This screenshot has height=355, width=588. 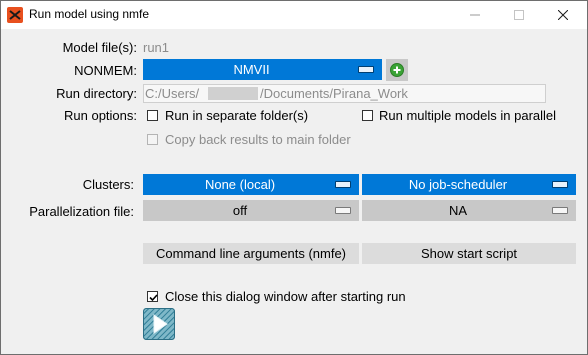 I want to click on play-icon, so click(x=159, y=324).